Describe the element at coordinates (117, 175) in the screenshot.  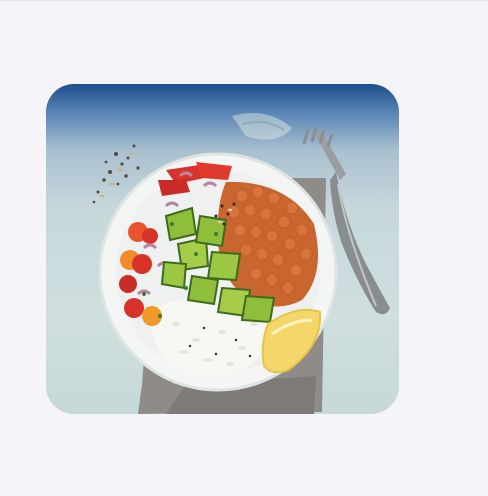
I see `grain-sprinkle` at that location.